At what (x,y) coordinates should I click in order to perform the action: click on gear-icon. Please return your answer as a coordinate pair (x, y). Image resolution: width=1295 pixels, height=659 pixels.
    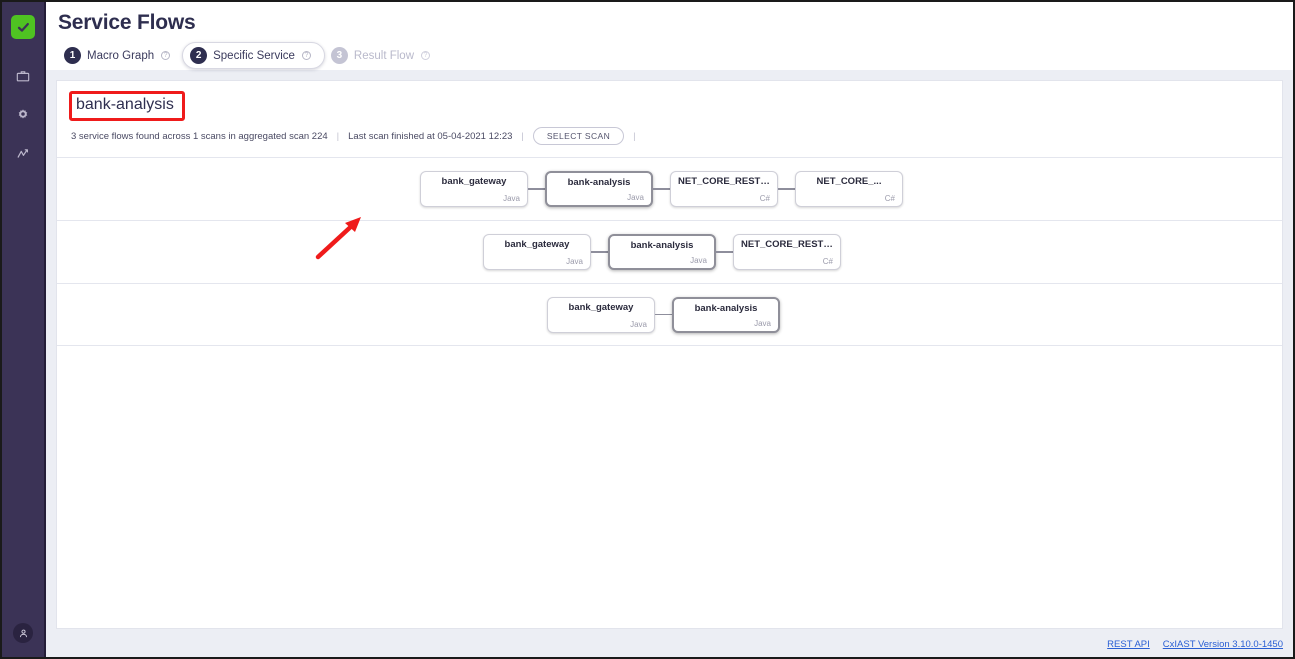
    Looking at the image, I should click on (23, 115).